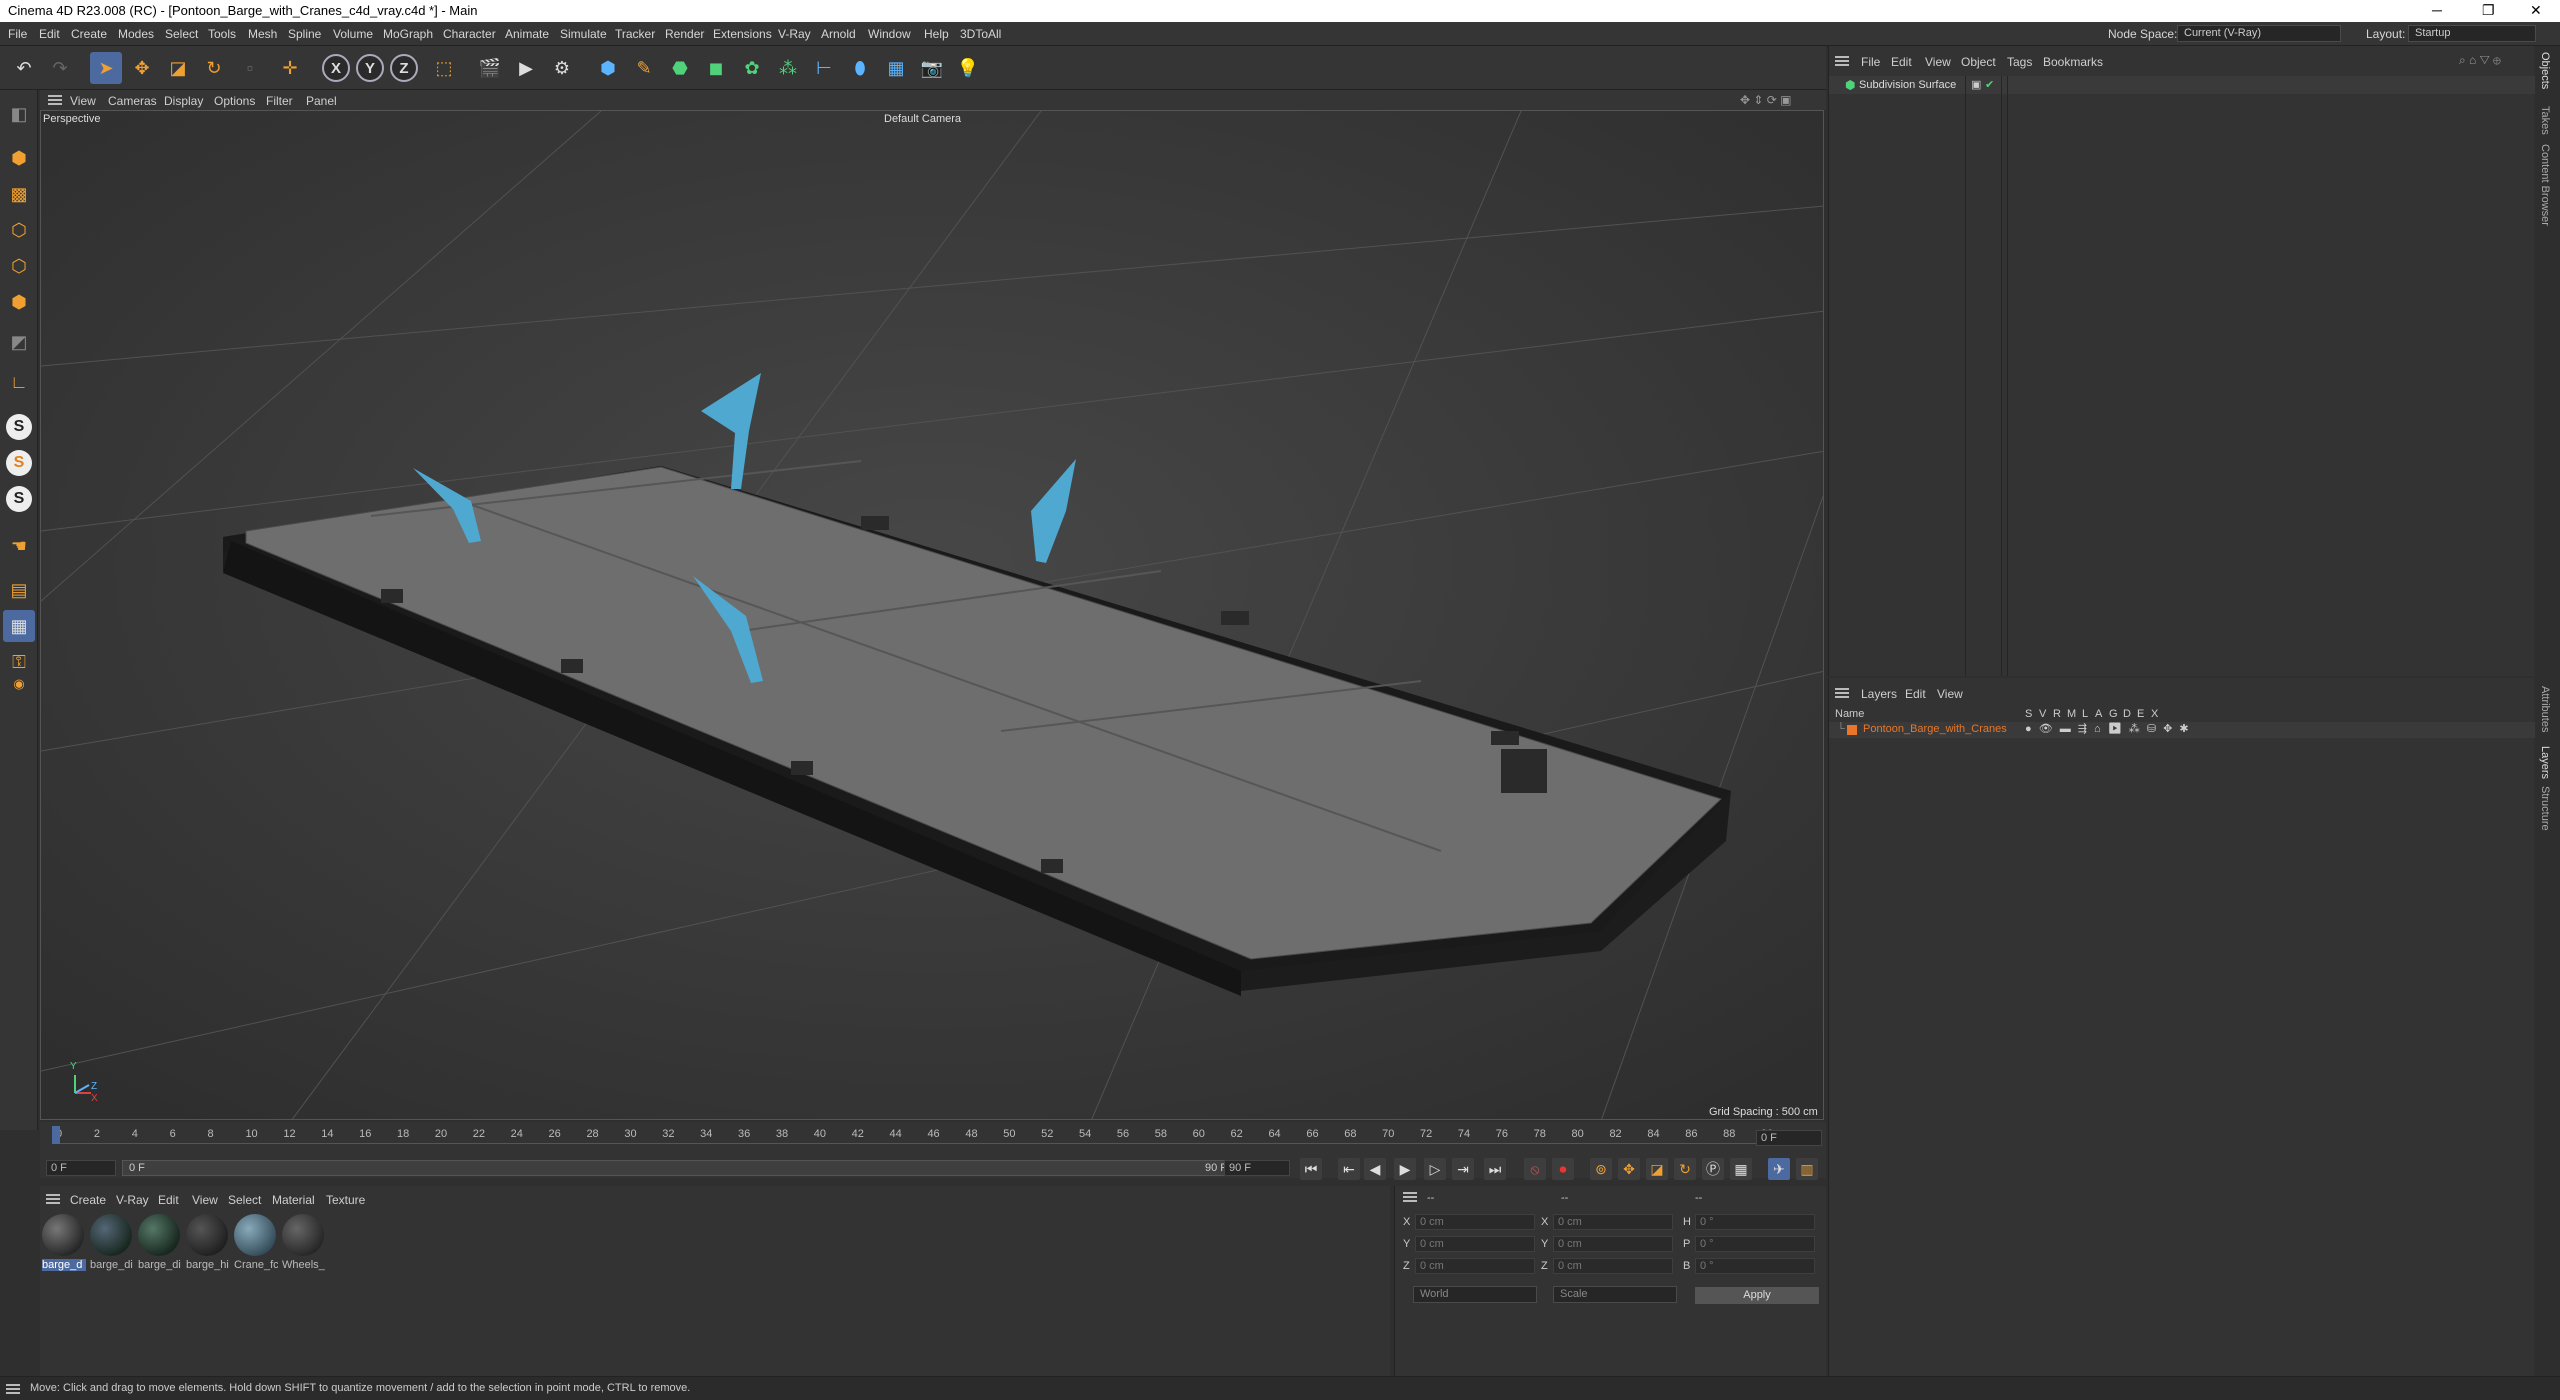 The height and width of the screenshot is (1400, 2560). Describe the element at coordinates (968, 68) in the screenshot. I see `light-icon: 💡` at that location.